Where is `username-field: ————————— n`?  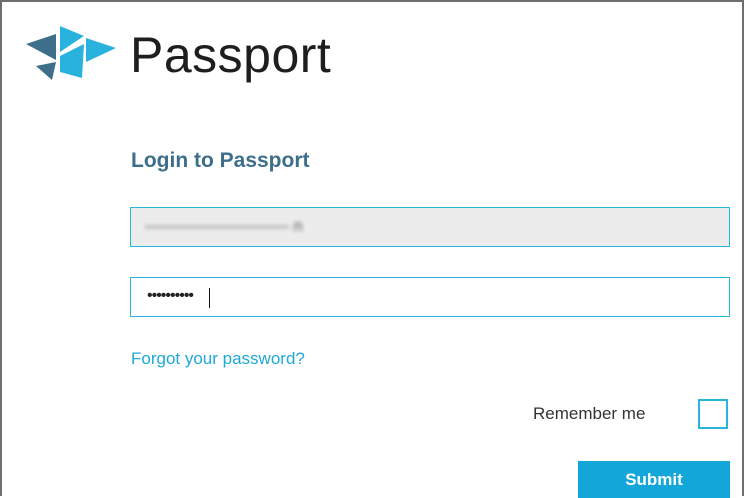 username-field: ————————— n is located at coordinates (430, 227).